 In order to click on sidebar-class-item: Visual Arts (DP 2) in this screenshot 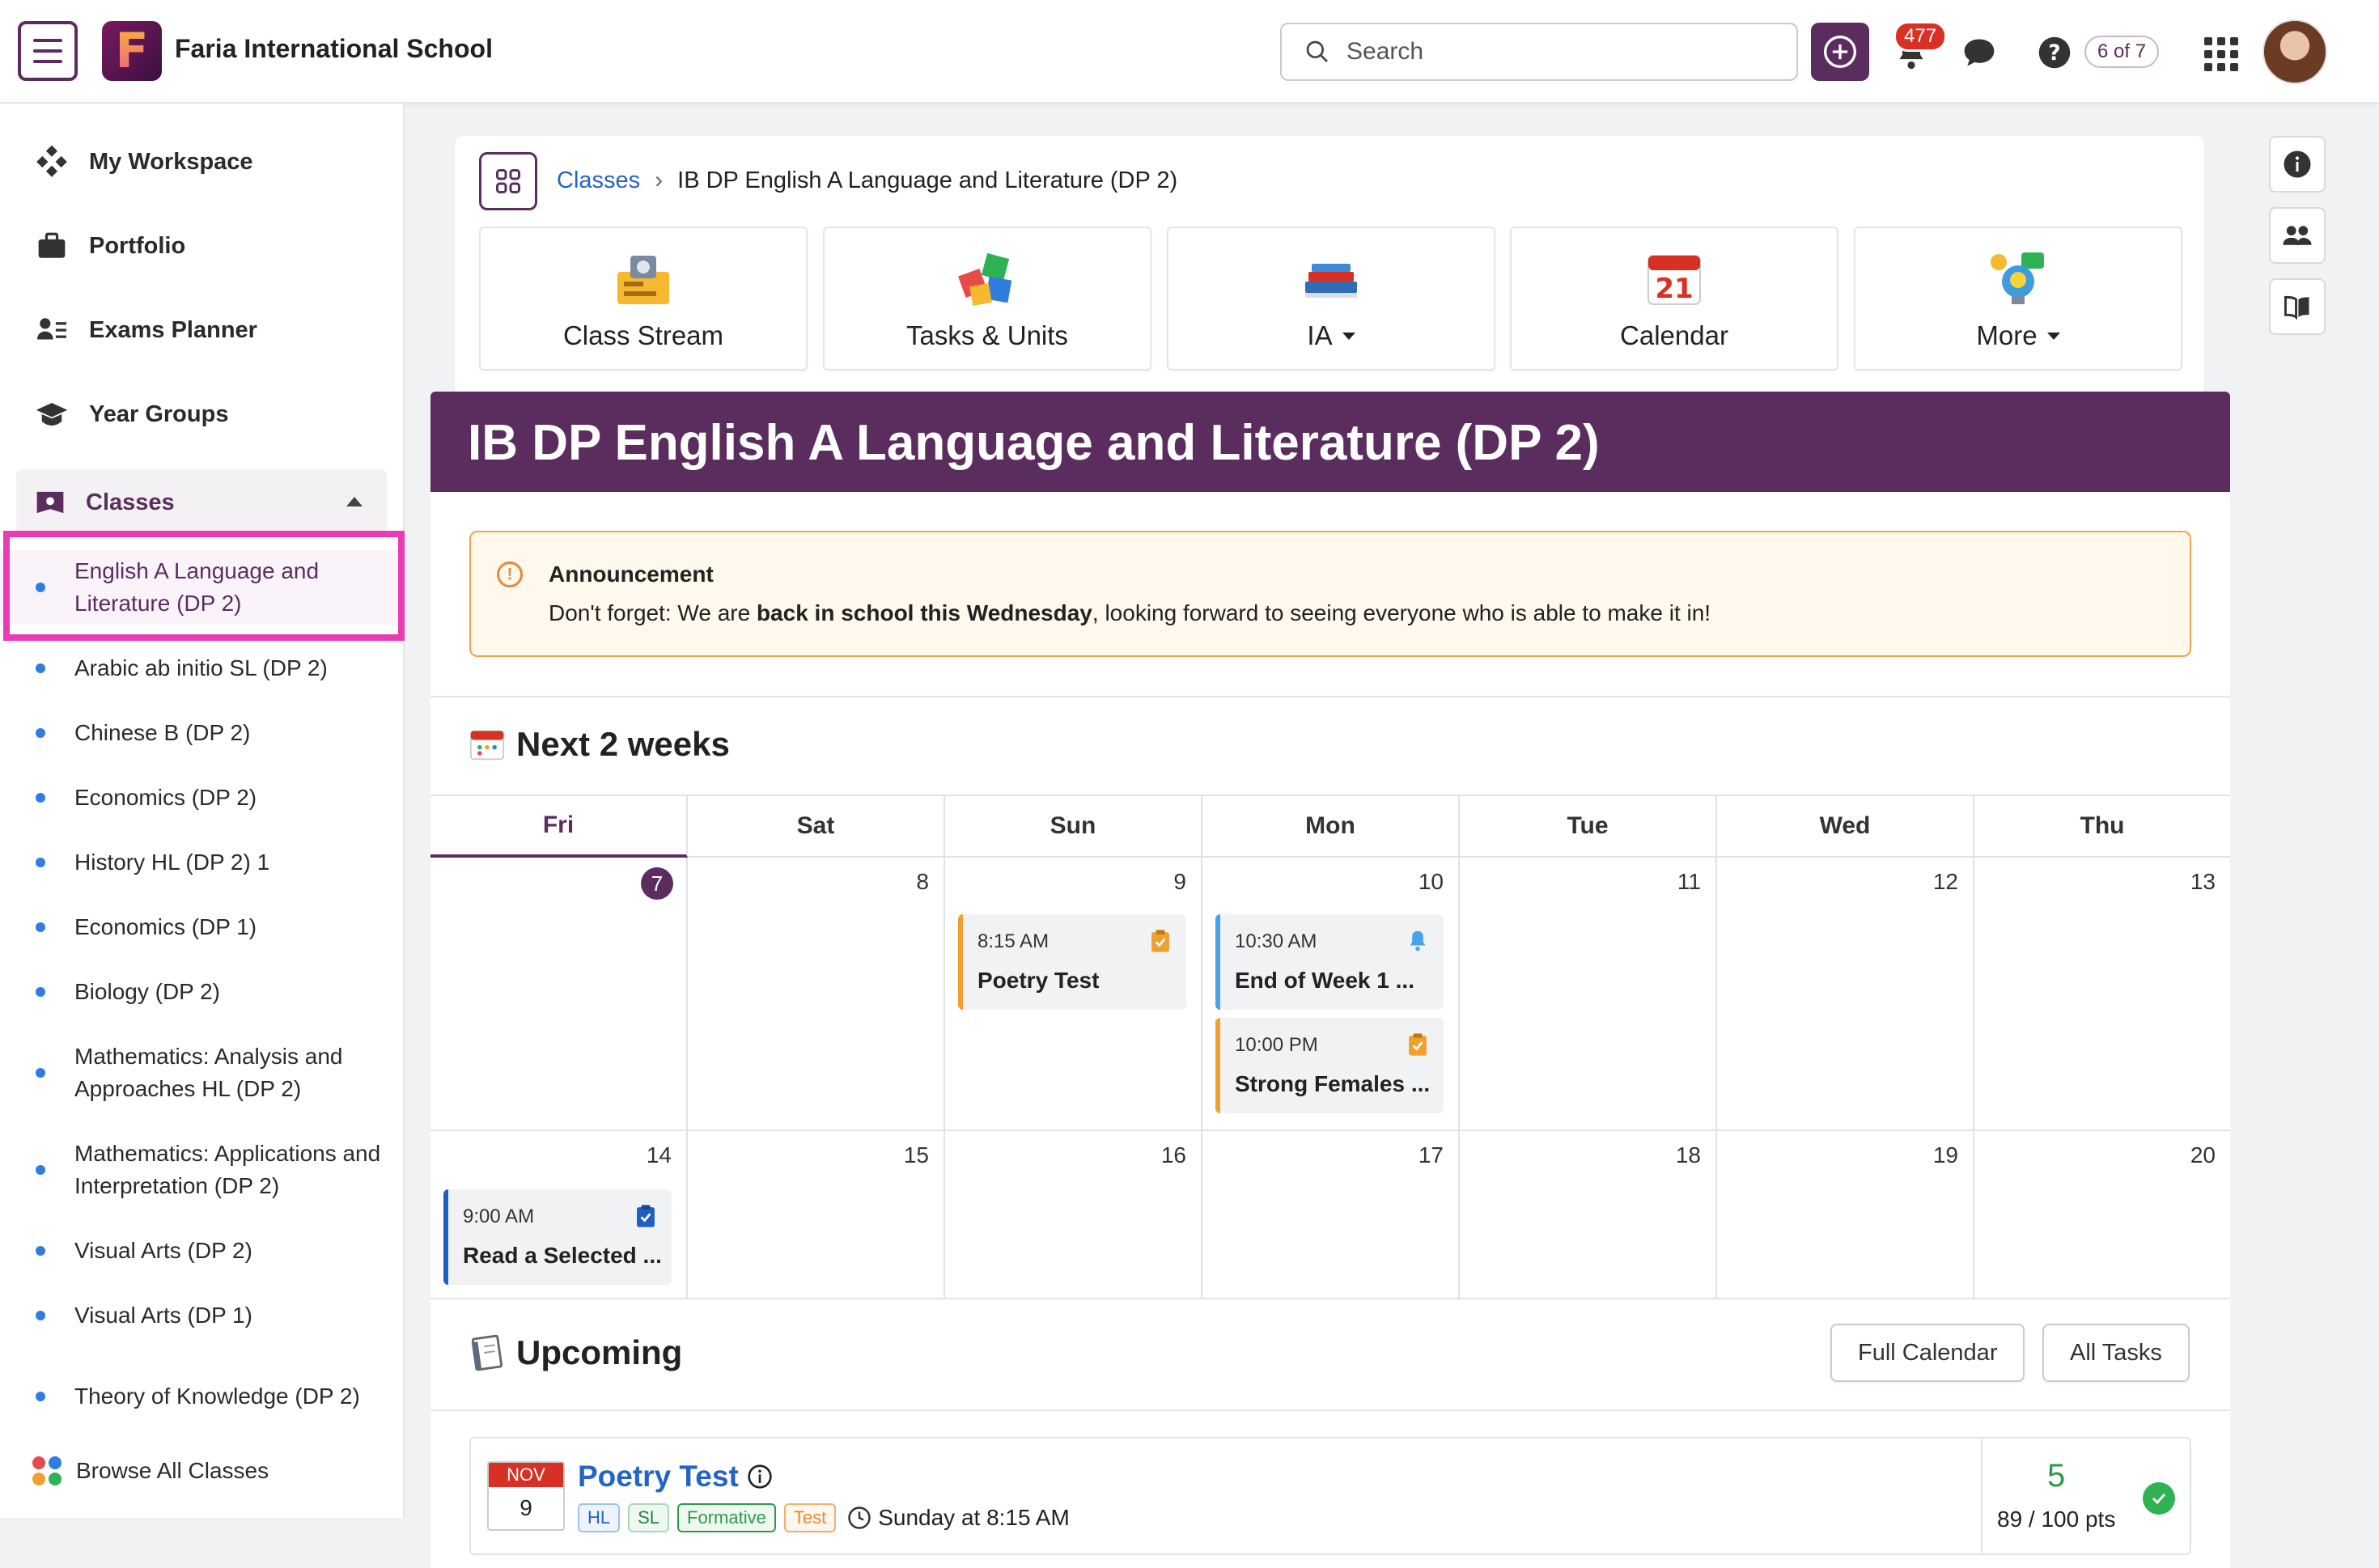, I will do `click(203, 1251)`.